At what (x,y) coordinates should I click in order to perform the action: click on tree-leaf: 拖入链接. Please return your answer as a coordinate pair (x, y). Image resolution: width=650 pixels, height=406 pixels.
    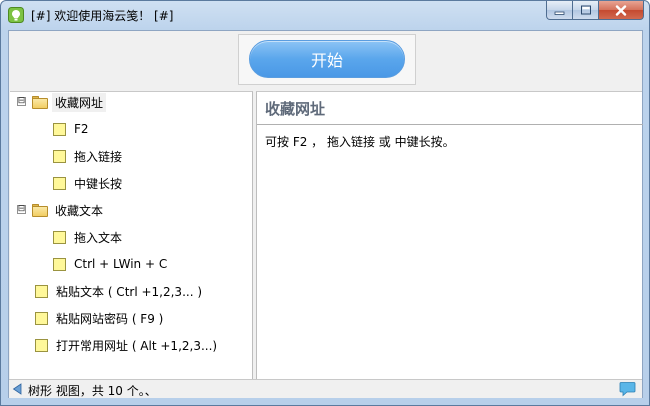
    Looking at the image, I should click on (89, 156).